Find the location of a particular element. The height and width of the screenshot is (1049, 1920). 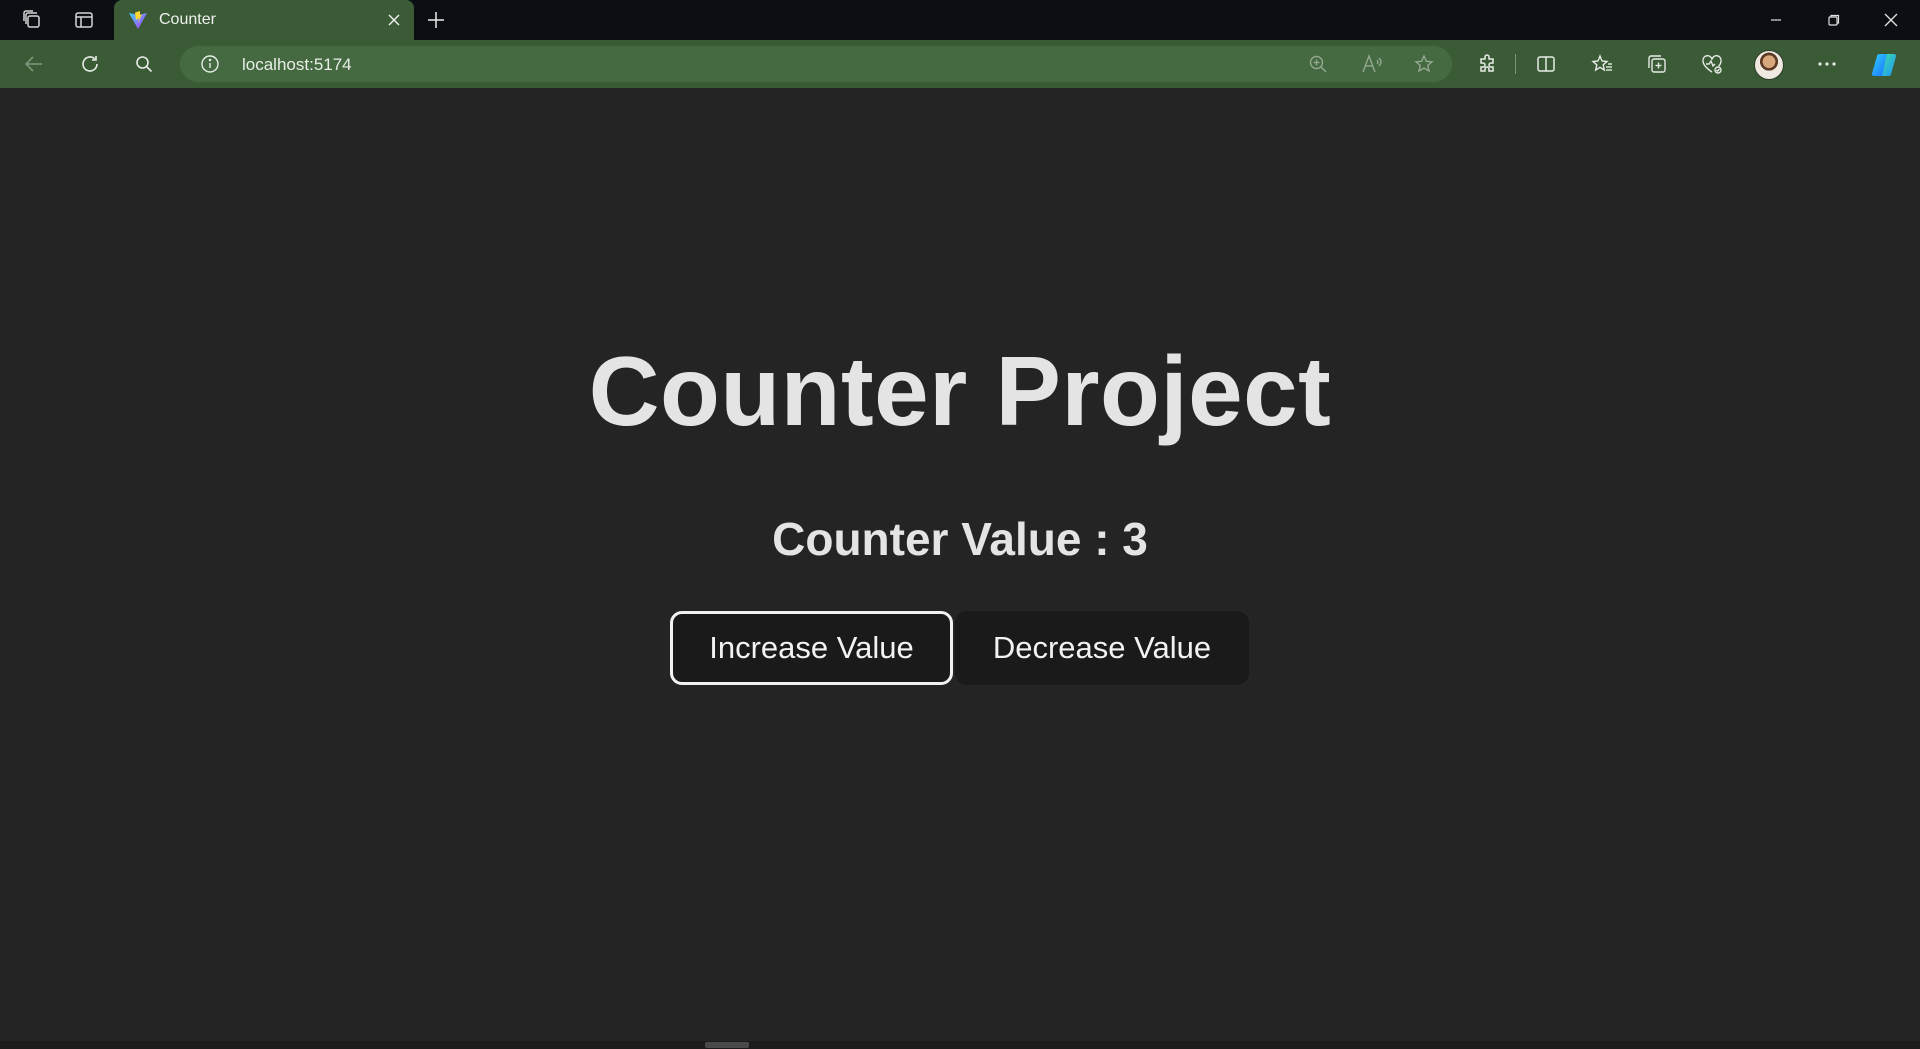

extensions-icon is located at coordinates (1487, 64).